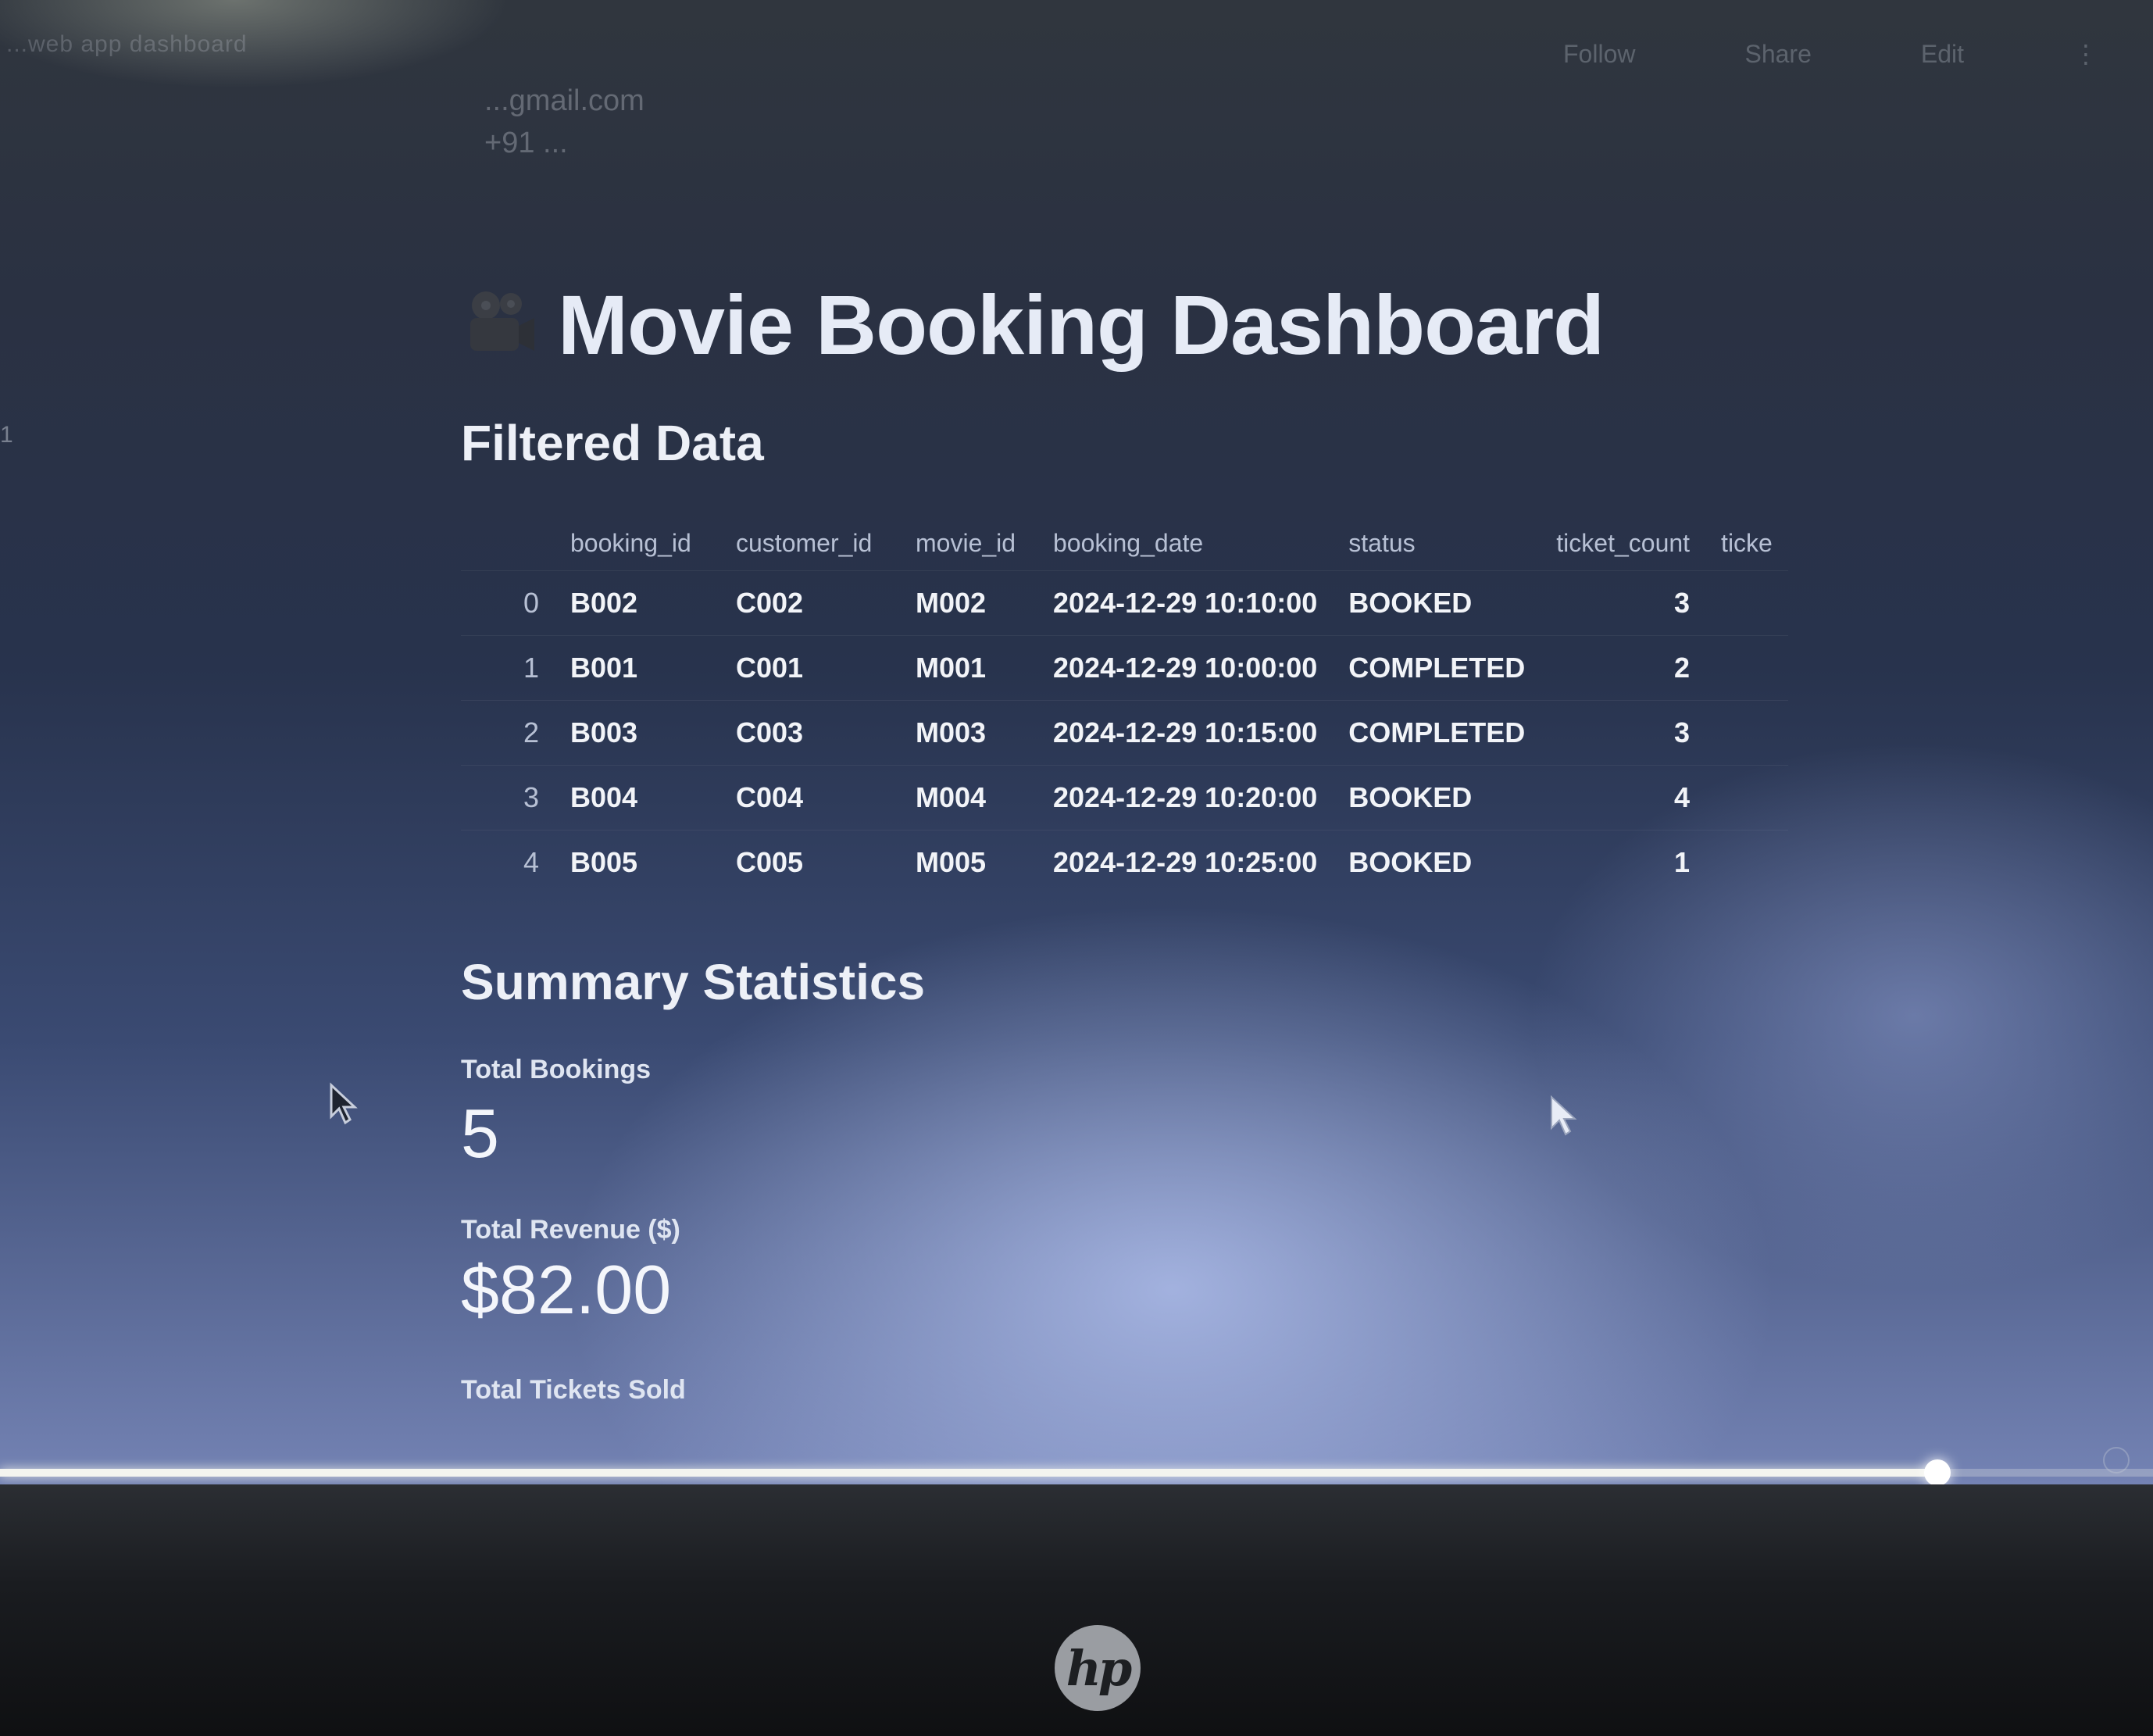  What do you see at coordinates (968, 862) in the screenshot?
I see `movie-id-cell: M005` at bounding box center [968, 862].